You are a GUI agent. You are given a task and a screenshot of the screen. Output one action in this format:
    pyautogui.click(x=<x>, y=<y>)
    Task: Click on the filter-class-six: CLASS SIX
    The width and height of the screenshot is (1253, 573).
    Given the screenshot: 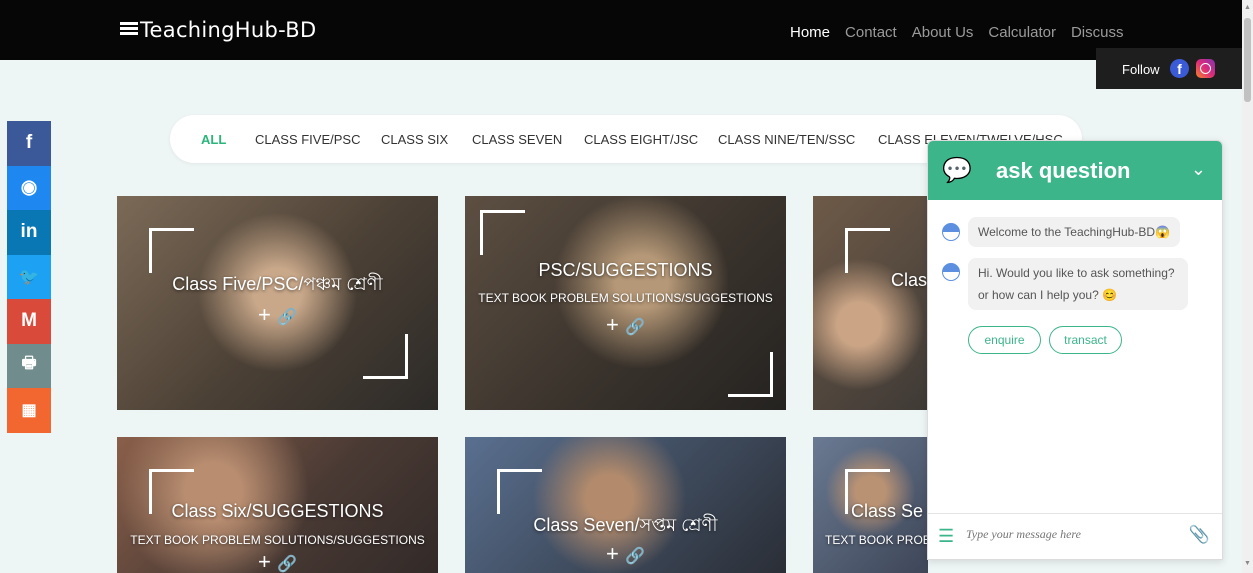 What is the action you would take?
    pyautogui.click(x=414, y=139)
    